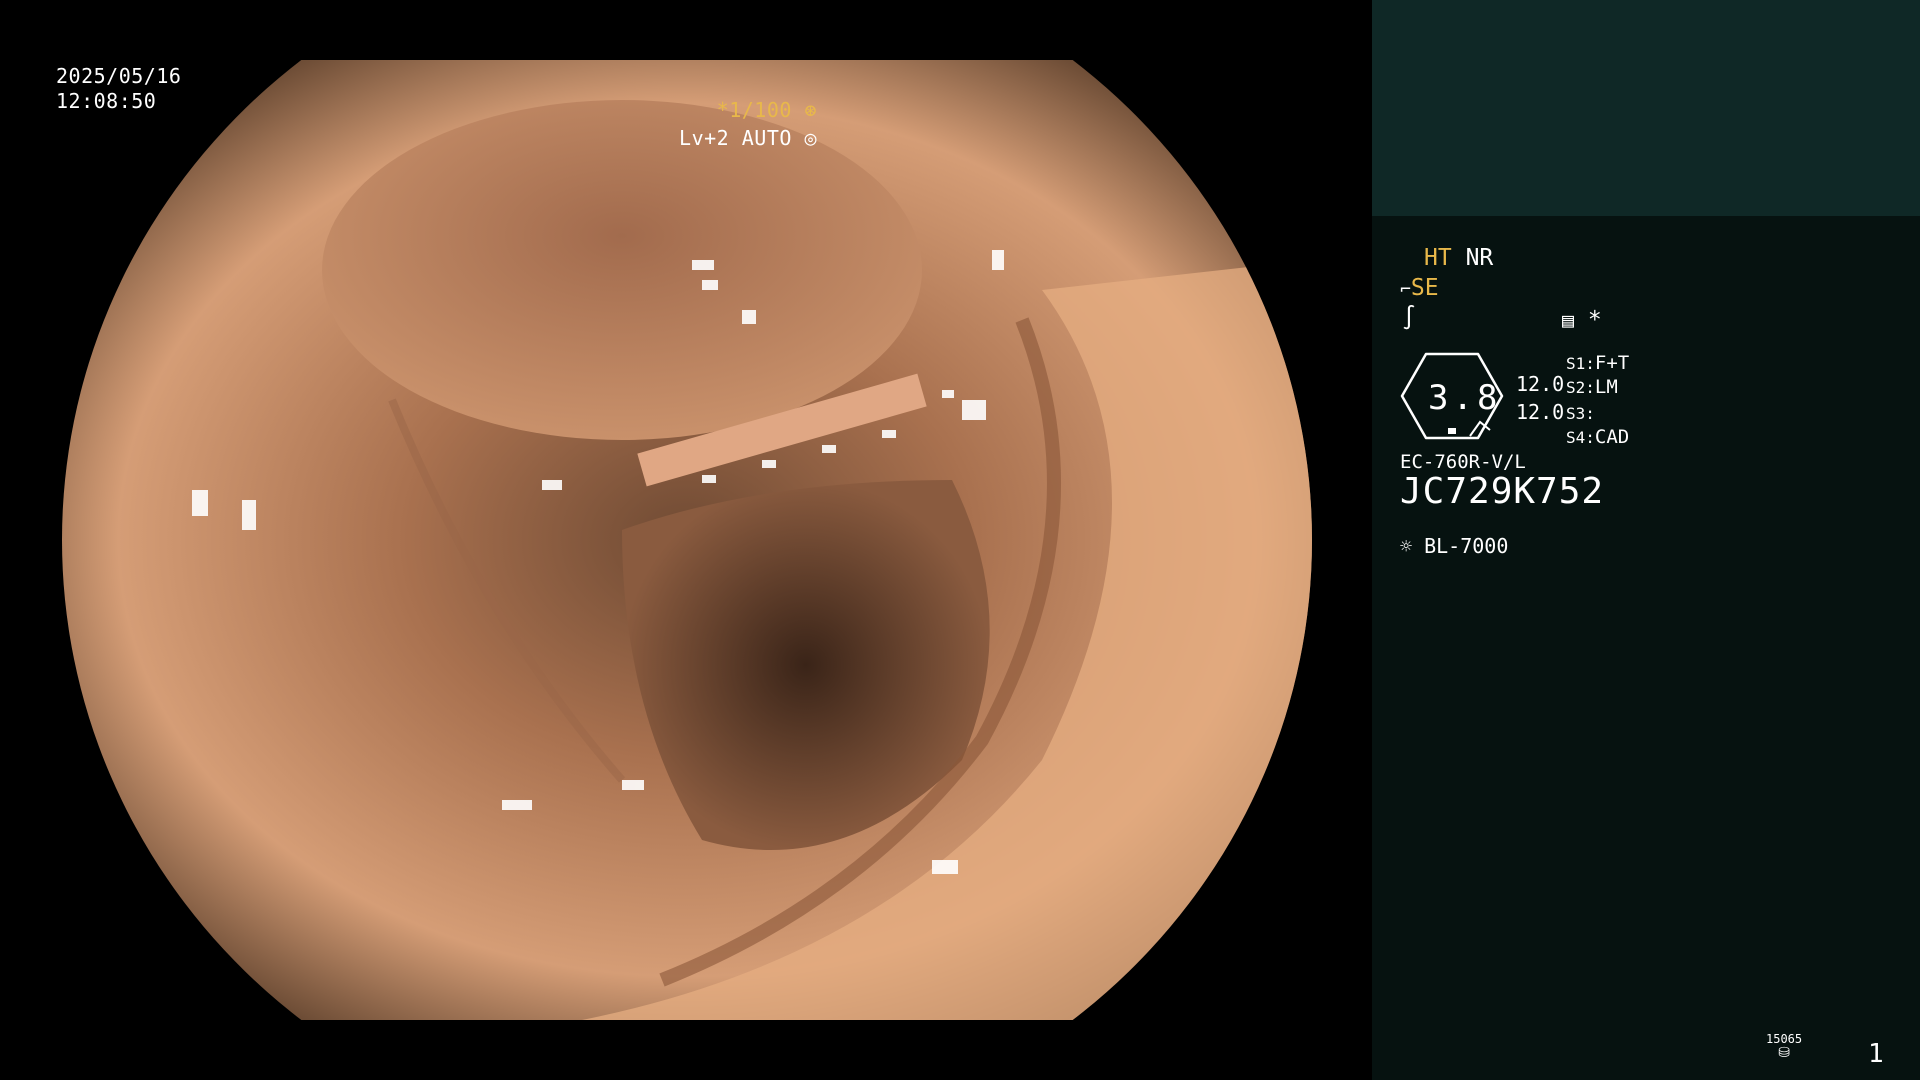 The height and width of the screenshot is (1080, 1920). I want to click on structure-enhance-icon: ⌐, so click(1405, 289).